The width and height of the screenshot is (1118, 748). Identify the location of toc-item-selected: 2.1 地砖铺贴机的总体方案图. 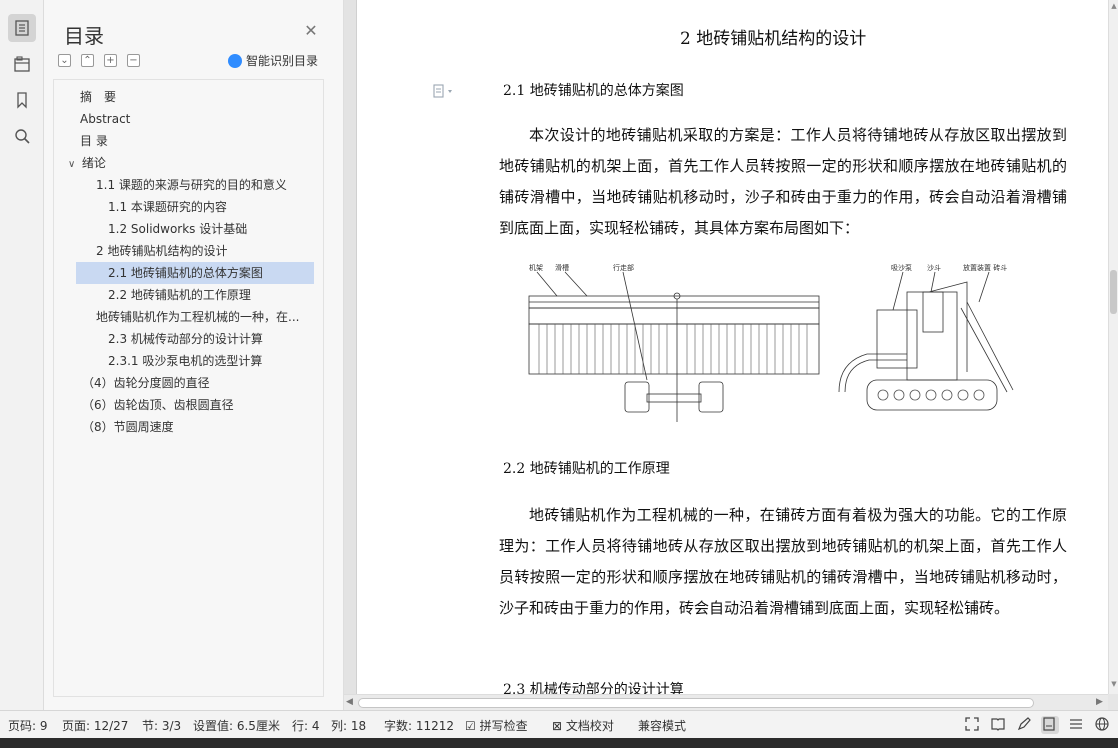
(195, 273).